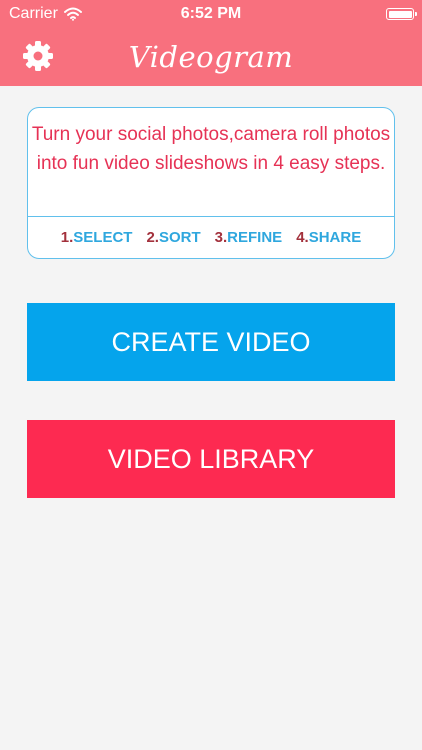  What do you see at coordinates (211, 342) in the screenshot?
I see `create-video-button: CREATE VIDEO` at bounding box center [211, 342].